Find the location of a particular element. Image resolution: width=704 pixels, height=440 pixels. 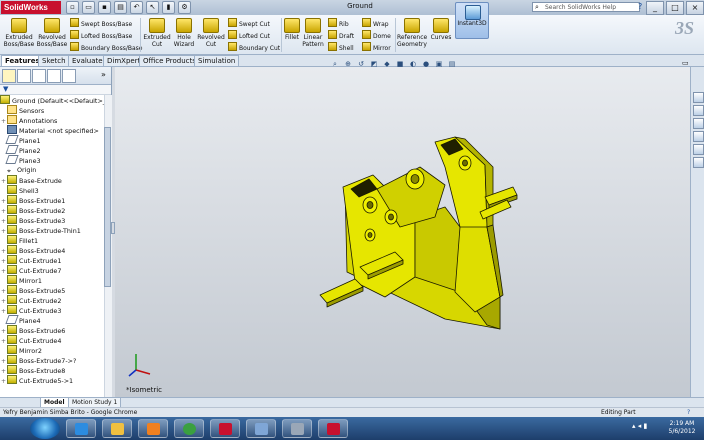

print-icon: ▤ is located at coordinates (120, 7).